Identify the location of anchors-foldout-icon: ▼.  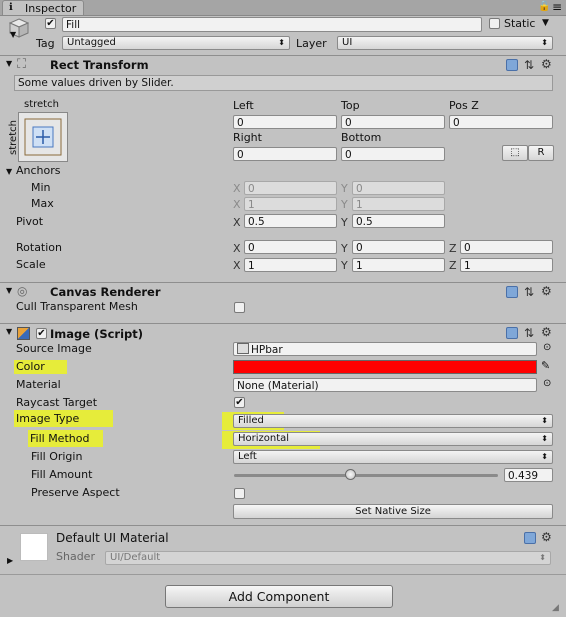
(9, 171).